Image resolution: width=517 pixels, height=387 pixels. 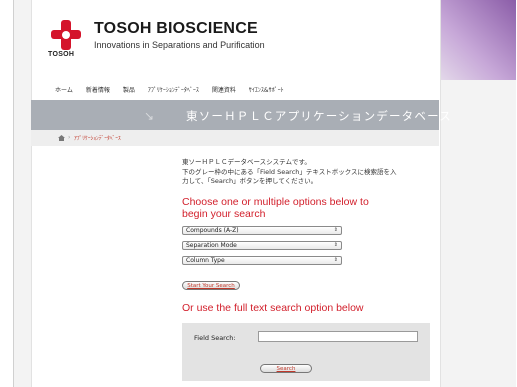 I want to click on nav-item-products: 製品, so click(x=129, y=89).